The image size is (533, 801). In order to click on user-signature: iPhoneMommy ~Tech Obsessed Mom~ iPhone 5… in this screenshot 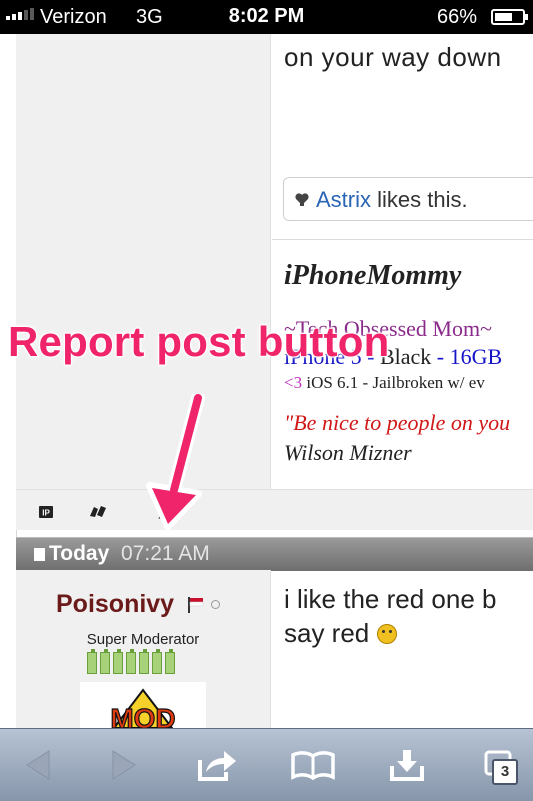, I will do `click(397, 362)`.